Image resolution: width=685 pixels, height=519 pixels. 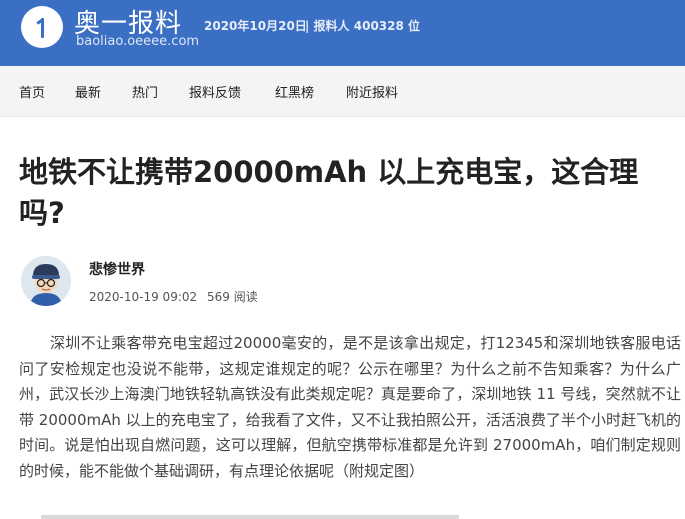 I want to click on reporter-count: | 报料人 400328 位, so click(x=363, y=26).